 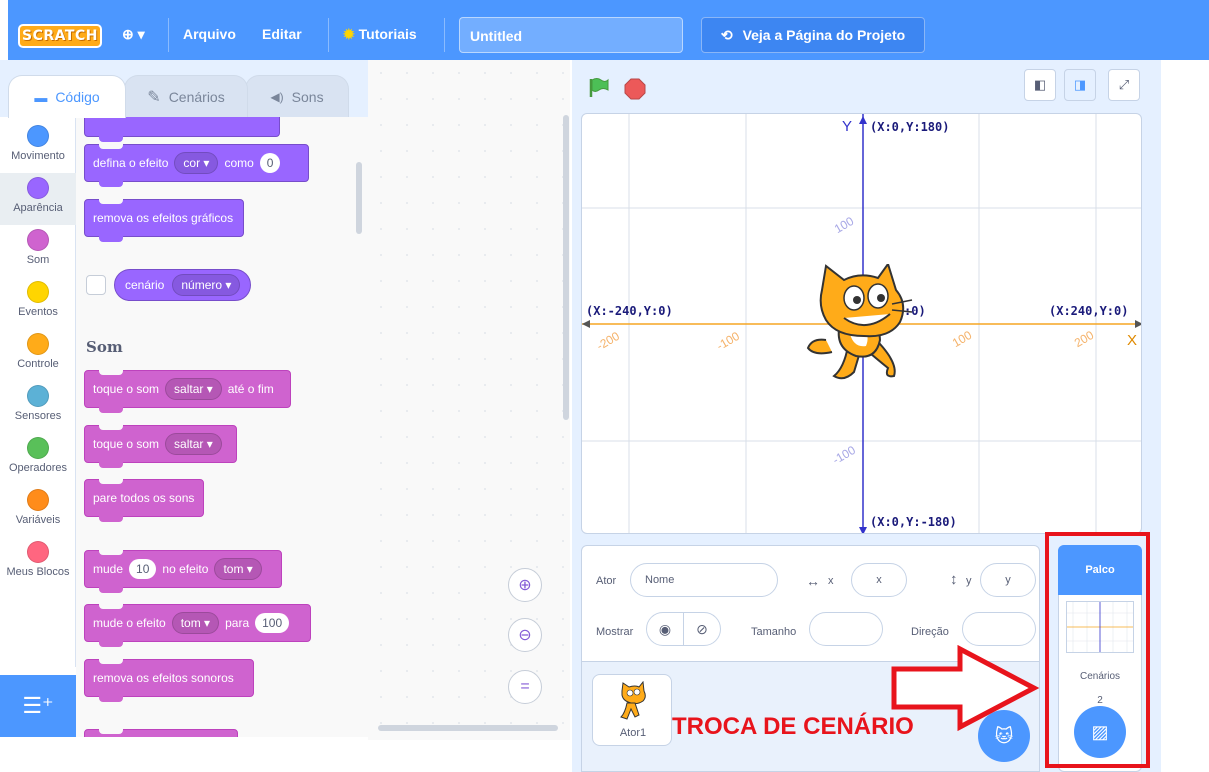 I want to click on sprite-tile: Ator1, so click(x=632, y=710).